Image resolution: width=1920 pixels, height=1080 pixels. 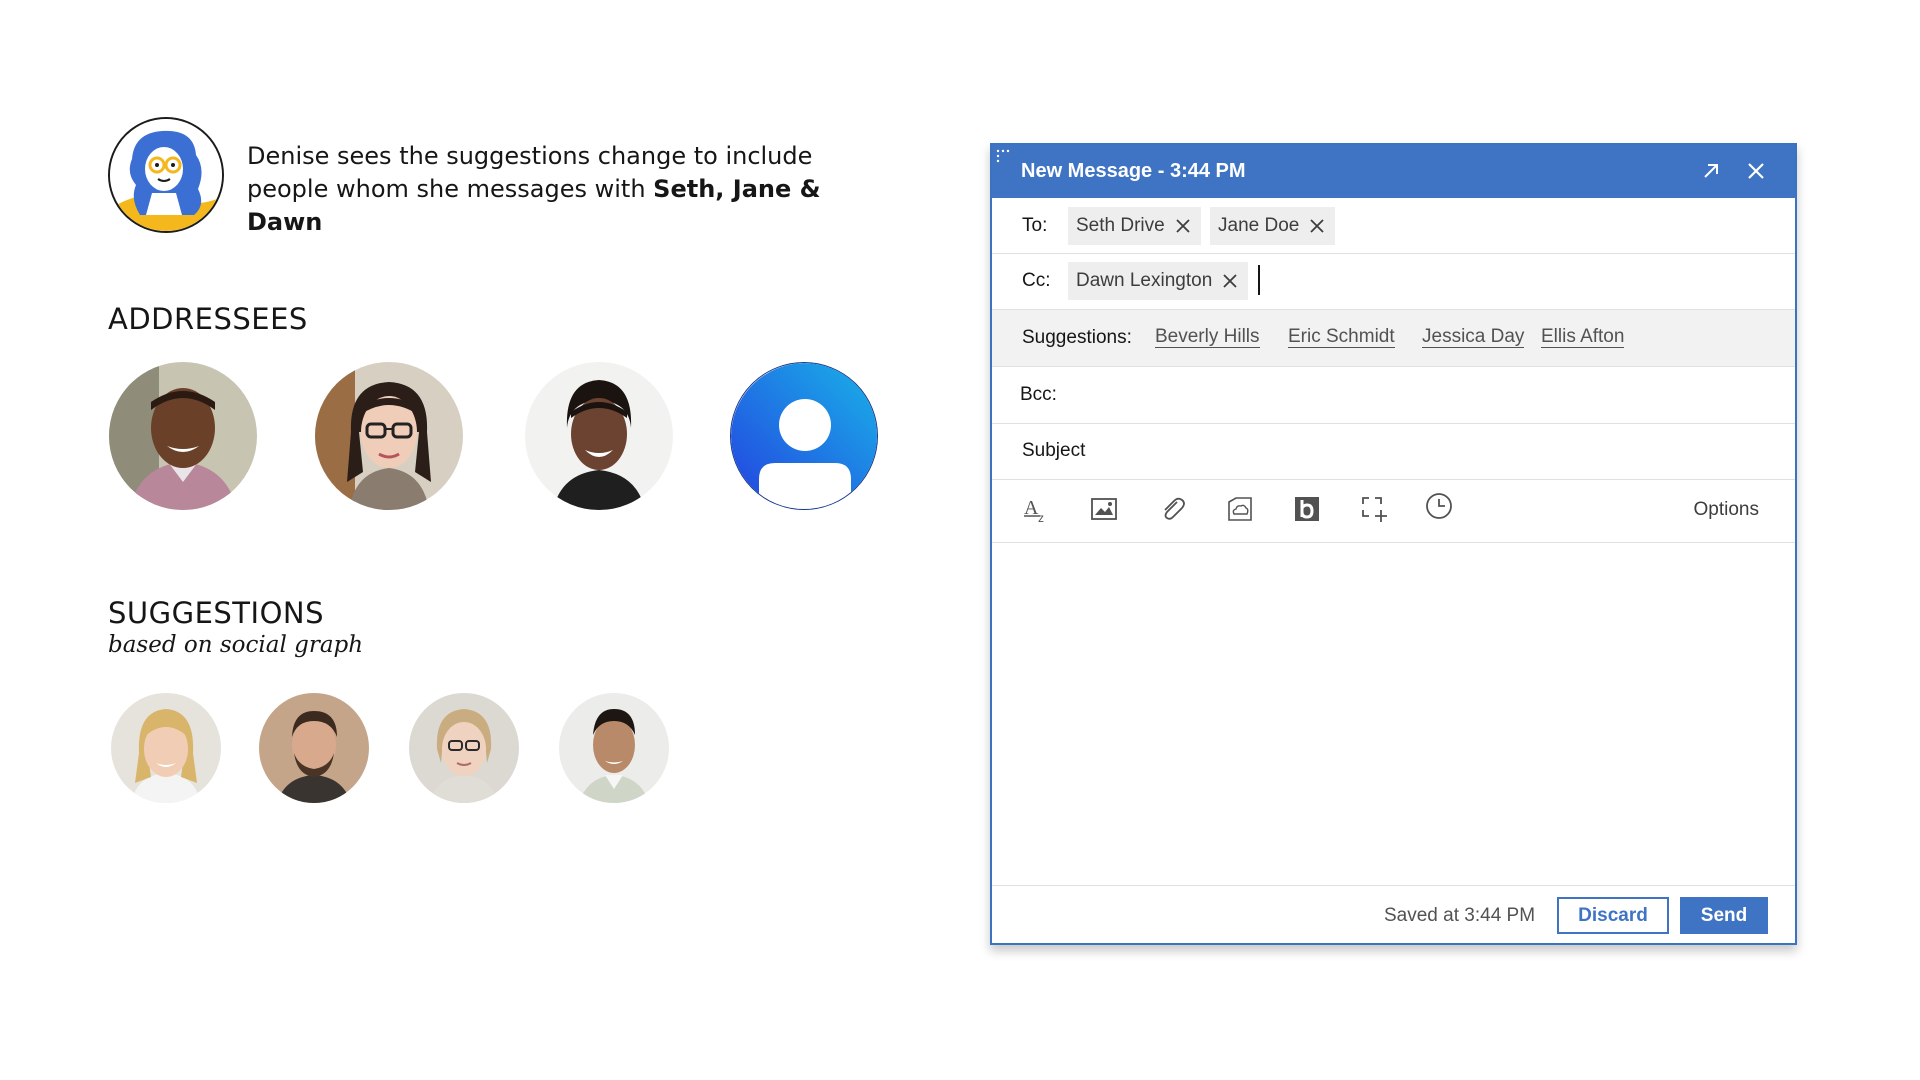 I want to click on cc-label: Cc:, so click(x=1036, y=280).